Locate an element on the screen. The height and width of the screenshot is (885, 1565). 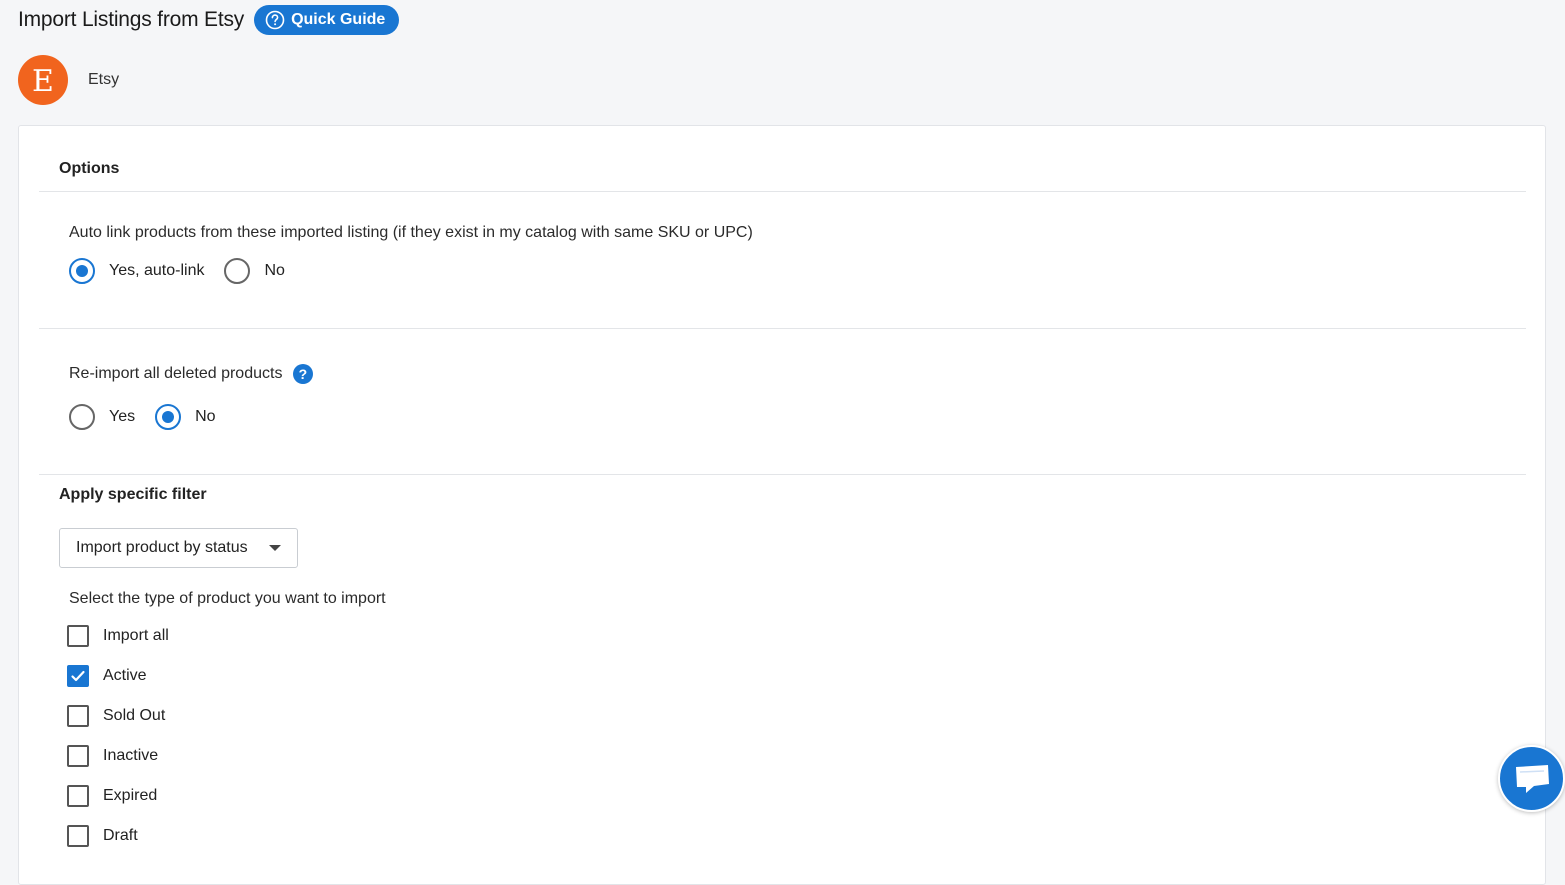
channel-info: E Etsy is located at coordinates (68, 80).